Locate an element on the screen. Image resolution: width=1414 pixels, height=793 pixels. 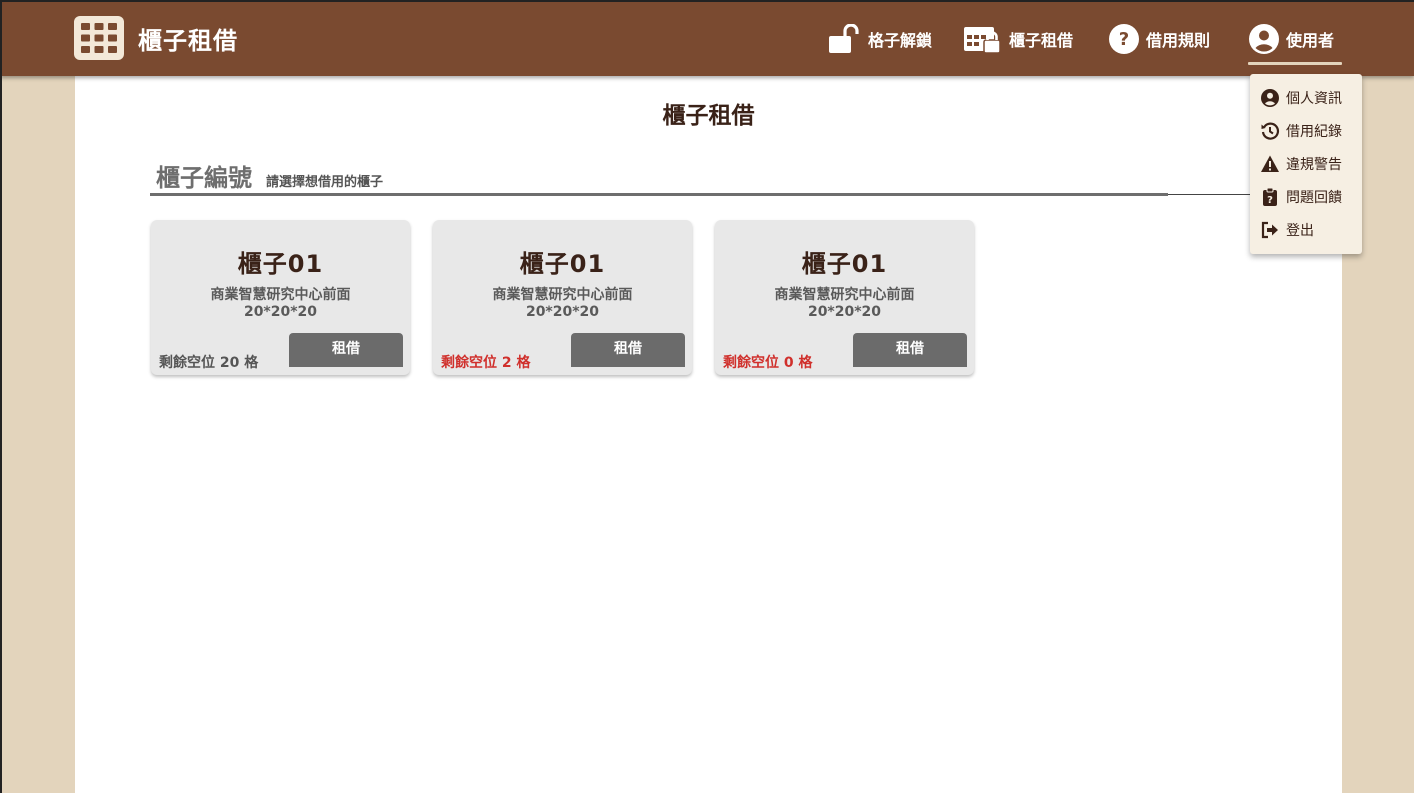
user-dropdown-menu: 個人資訊 借用紀錄 違規警告 ? 問題回饋 登出 is located at coordinates (1306, 164).